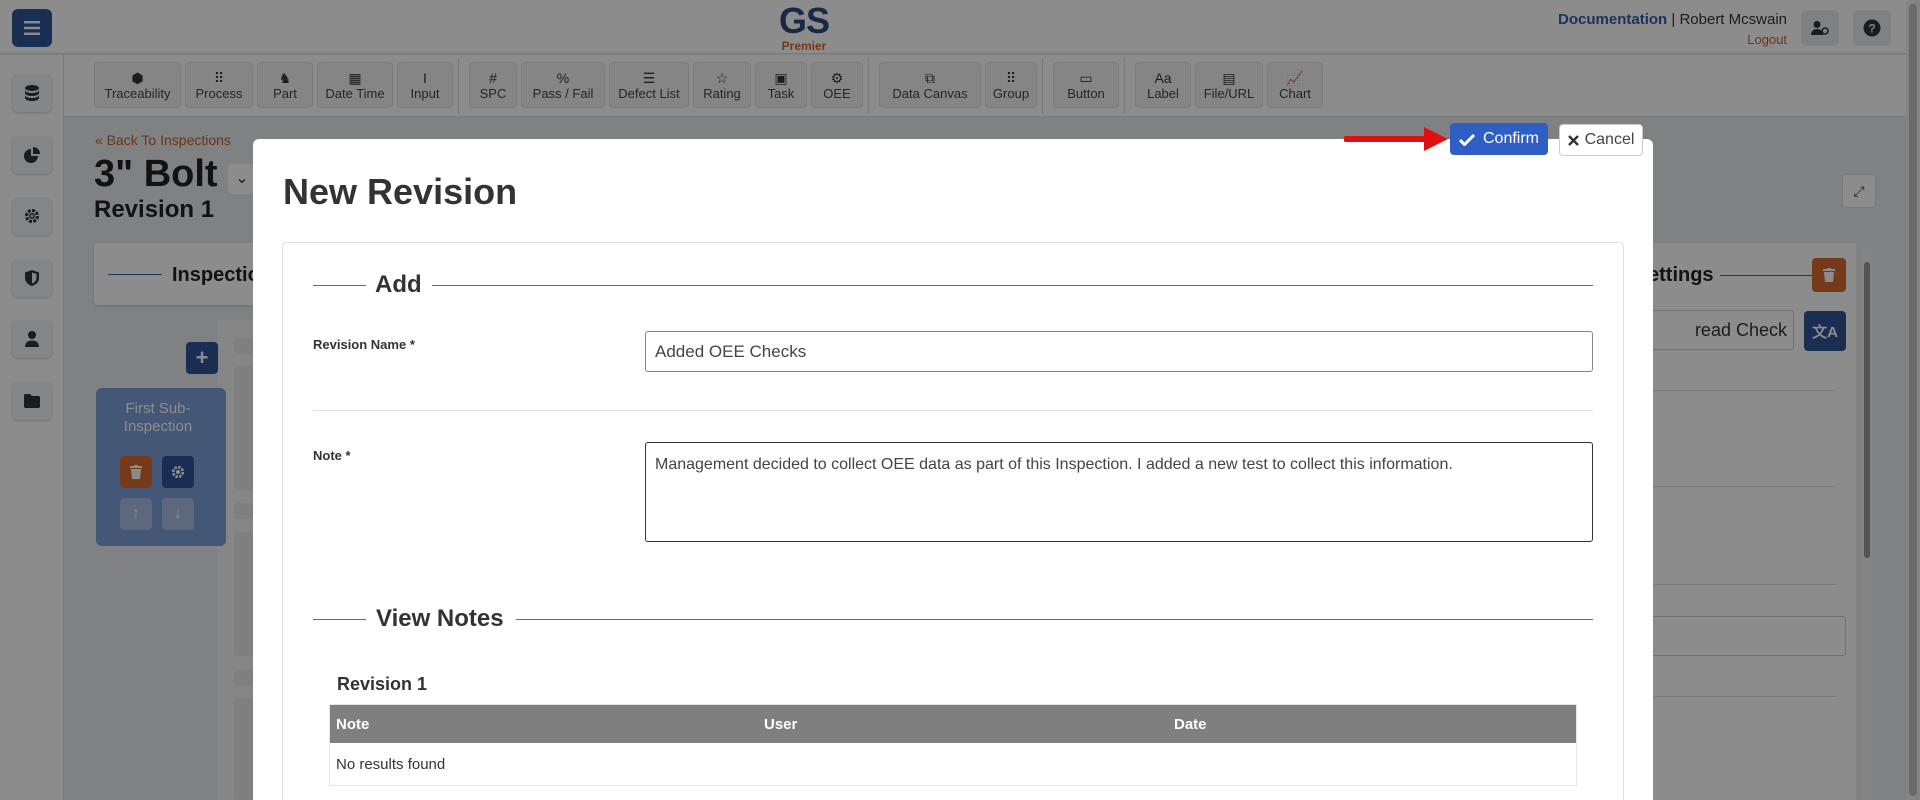  I want to click on divider, so click(953, 410).